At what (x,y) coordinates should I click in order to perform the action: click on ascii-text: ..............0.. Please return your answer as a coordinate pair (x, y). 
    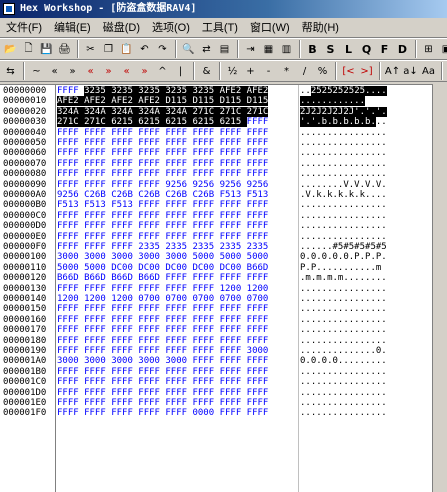
    Looking at the image, I should click on (350, 351).